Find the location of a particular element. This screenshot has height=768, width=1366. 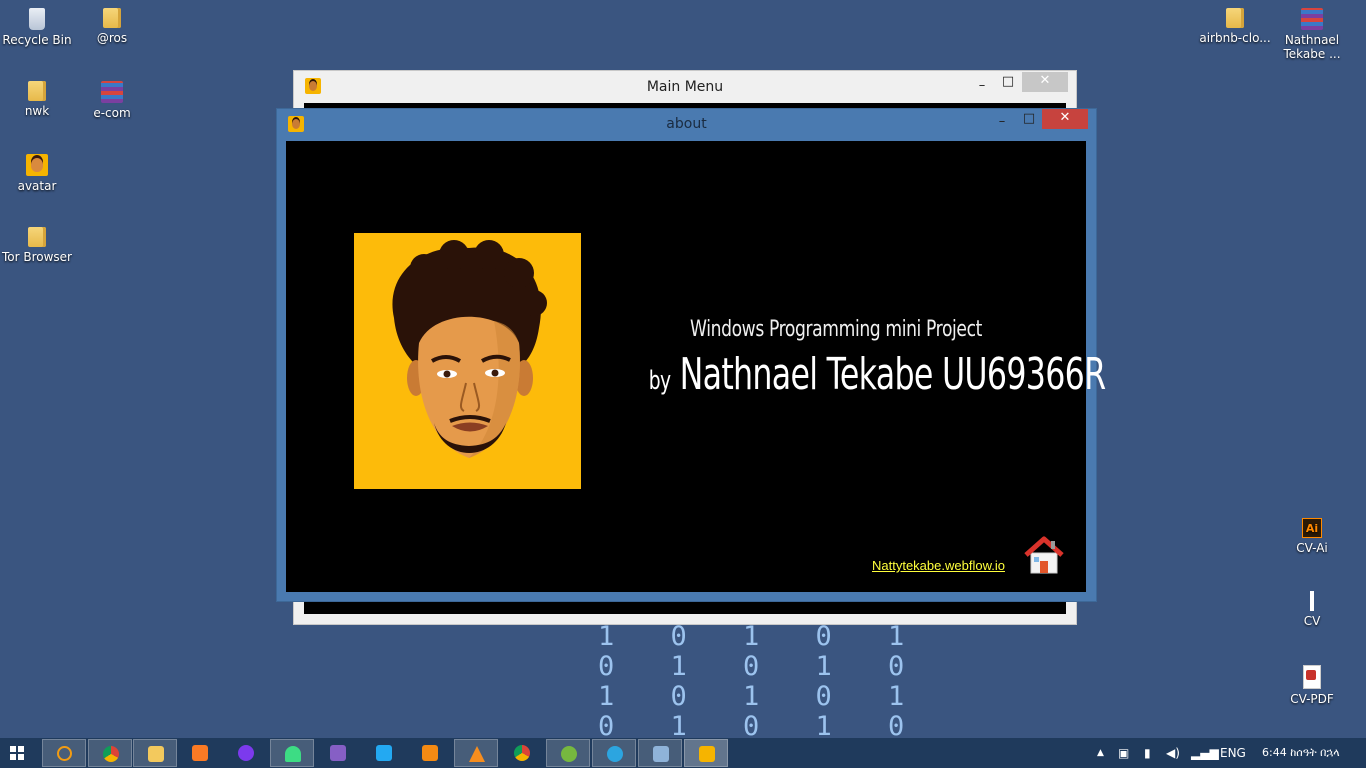

desktop-icon-label: CV-PDF is located at coordinates (1312, 699).